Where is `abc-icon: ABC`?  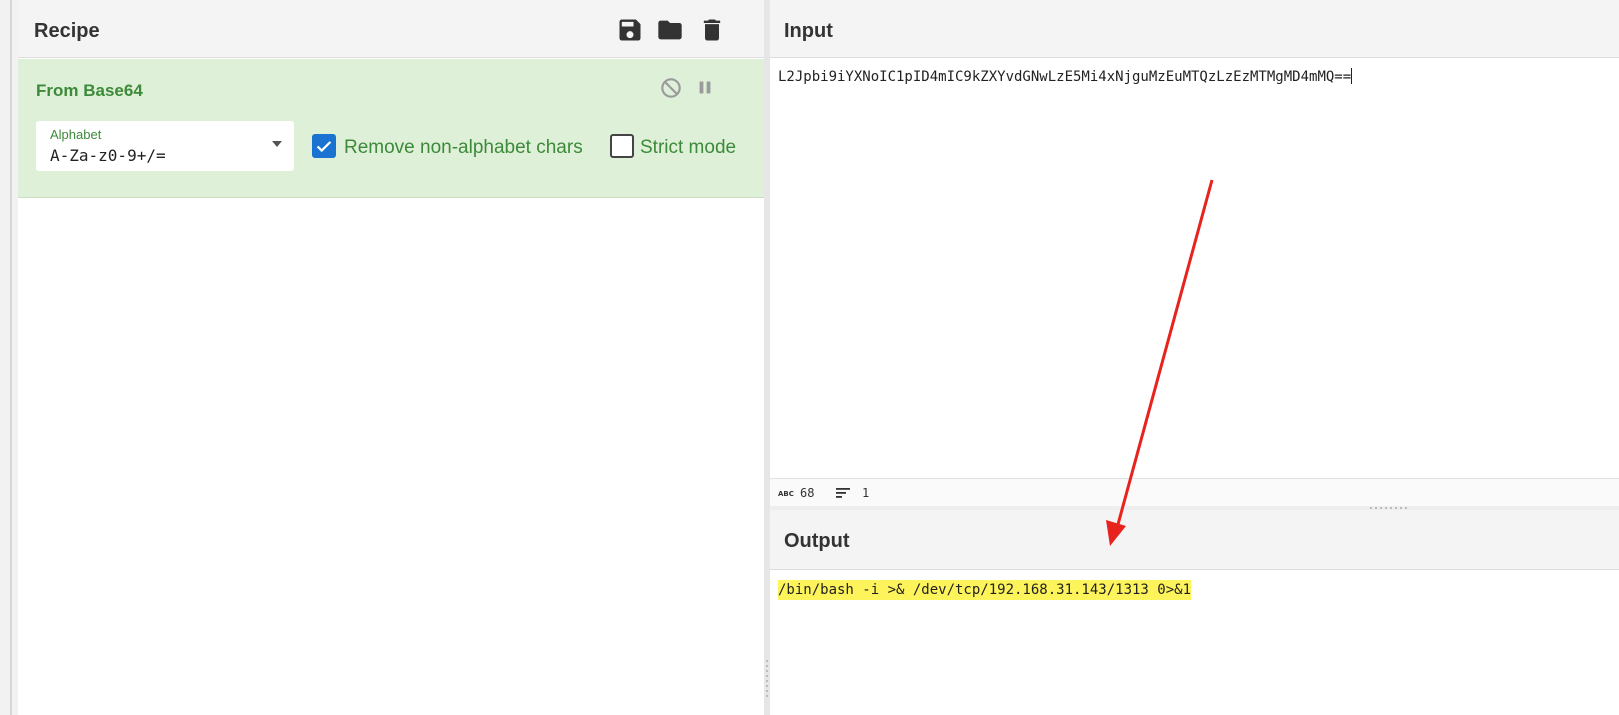
abc-icon: ABC is located at coordinates (786, 494).